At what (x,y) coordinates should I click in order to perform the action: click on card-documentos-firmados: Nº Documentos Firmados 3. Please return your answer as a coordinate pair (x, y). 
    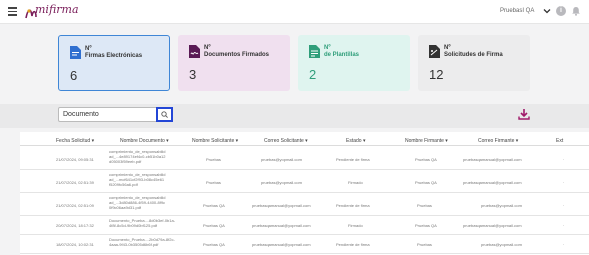
    Looking at the image, I should click on (234, 63).